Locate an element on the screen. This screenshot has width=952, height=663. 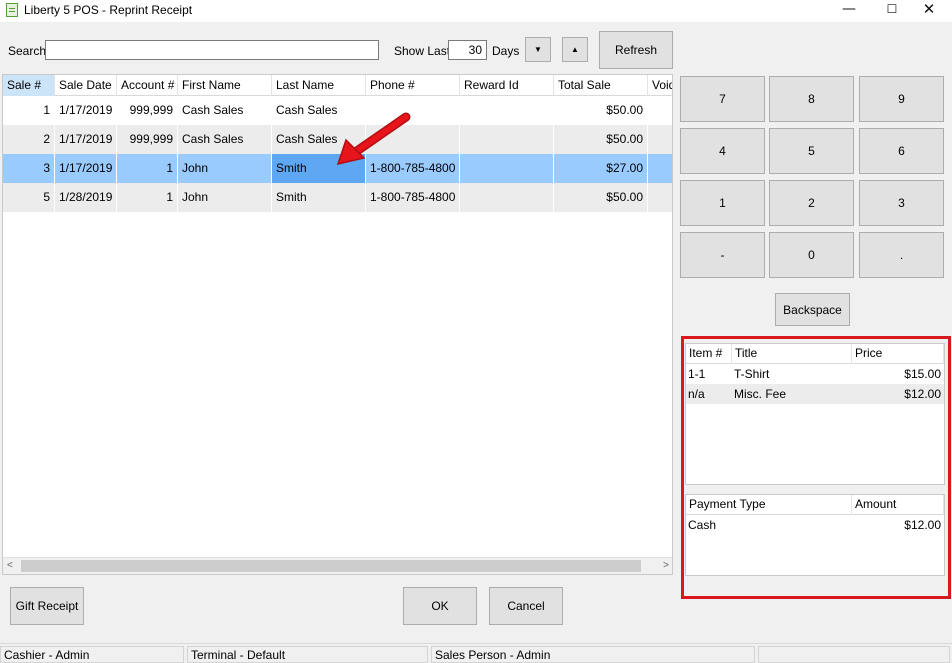
cell-sale-number: 1 is located at coordinates (29, 110).